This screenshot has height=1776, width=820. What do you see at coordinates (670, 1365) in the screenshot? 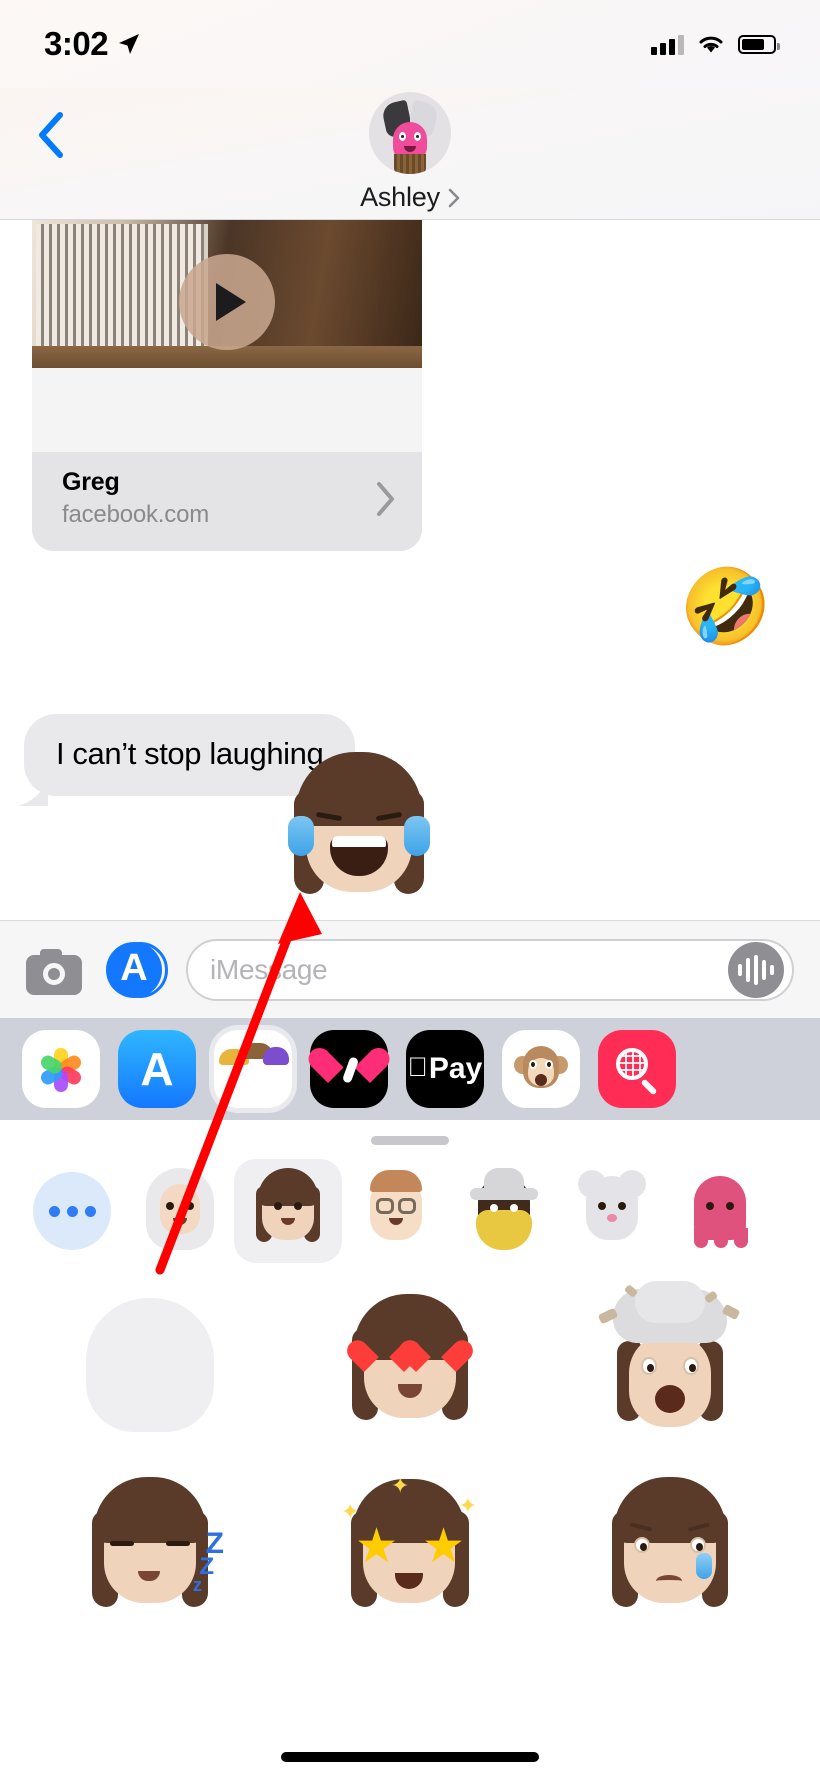
I see `sticker-exploding-head` at bounding box center [670, 1365].